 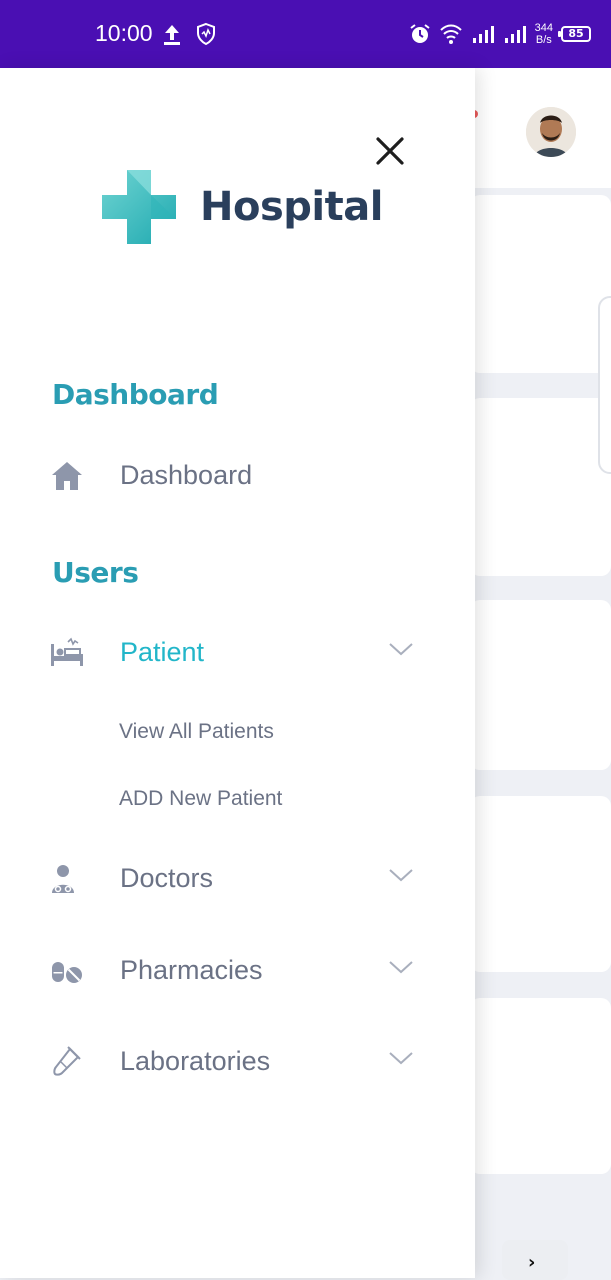 I want to click on sidebar-item-label: Pharmacies, so click(x=191, y=970).